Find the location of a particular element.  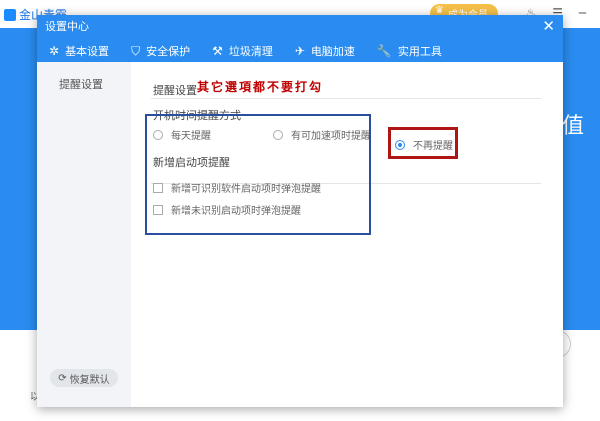

tab-label: 电脑加速 is located at coordinates (332, 51).